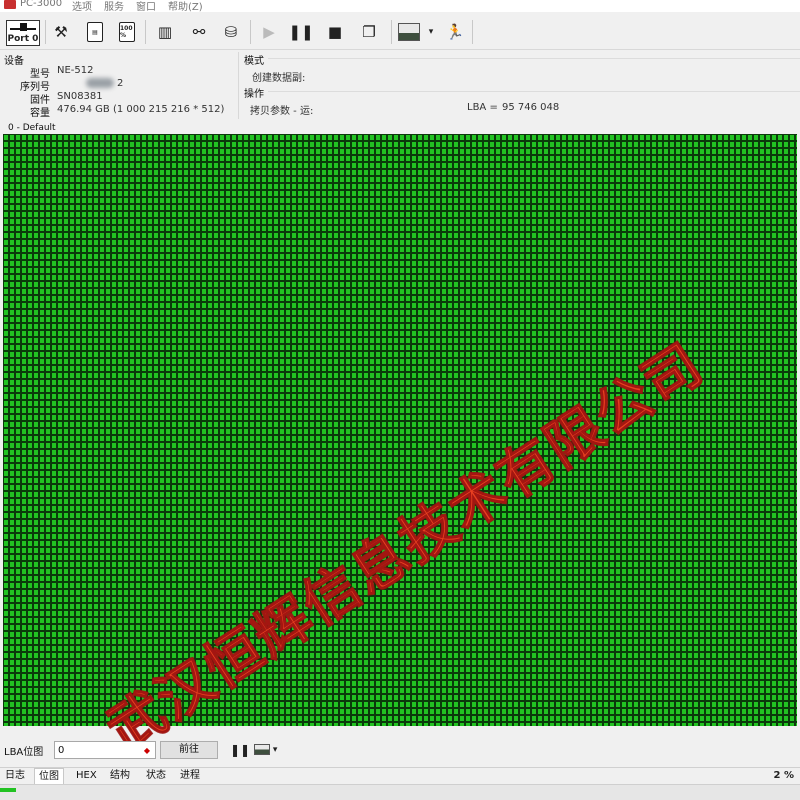 This screenshot has width=800, height=800. Describe the element at coordinates (141, 109) in the screenshot. I see `capacity-value: 476.94 GB (1 000 215 216 * 512)` at that location.